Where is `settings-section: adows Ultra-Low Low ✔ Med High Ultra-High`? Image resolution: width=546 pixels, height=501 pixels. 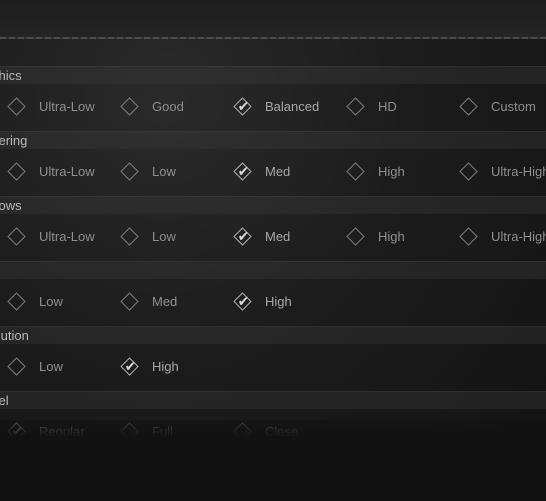
settings-section: adows Ultra-Low Low ✔ Med High Ultra-High is located at coordinates (273, 228).